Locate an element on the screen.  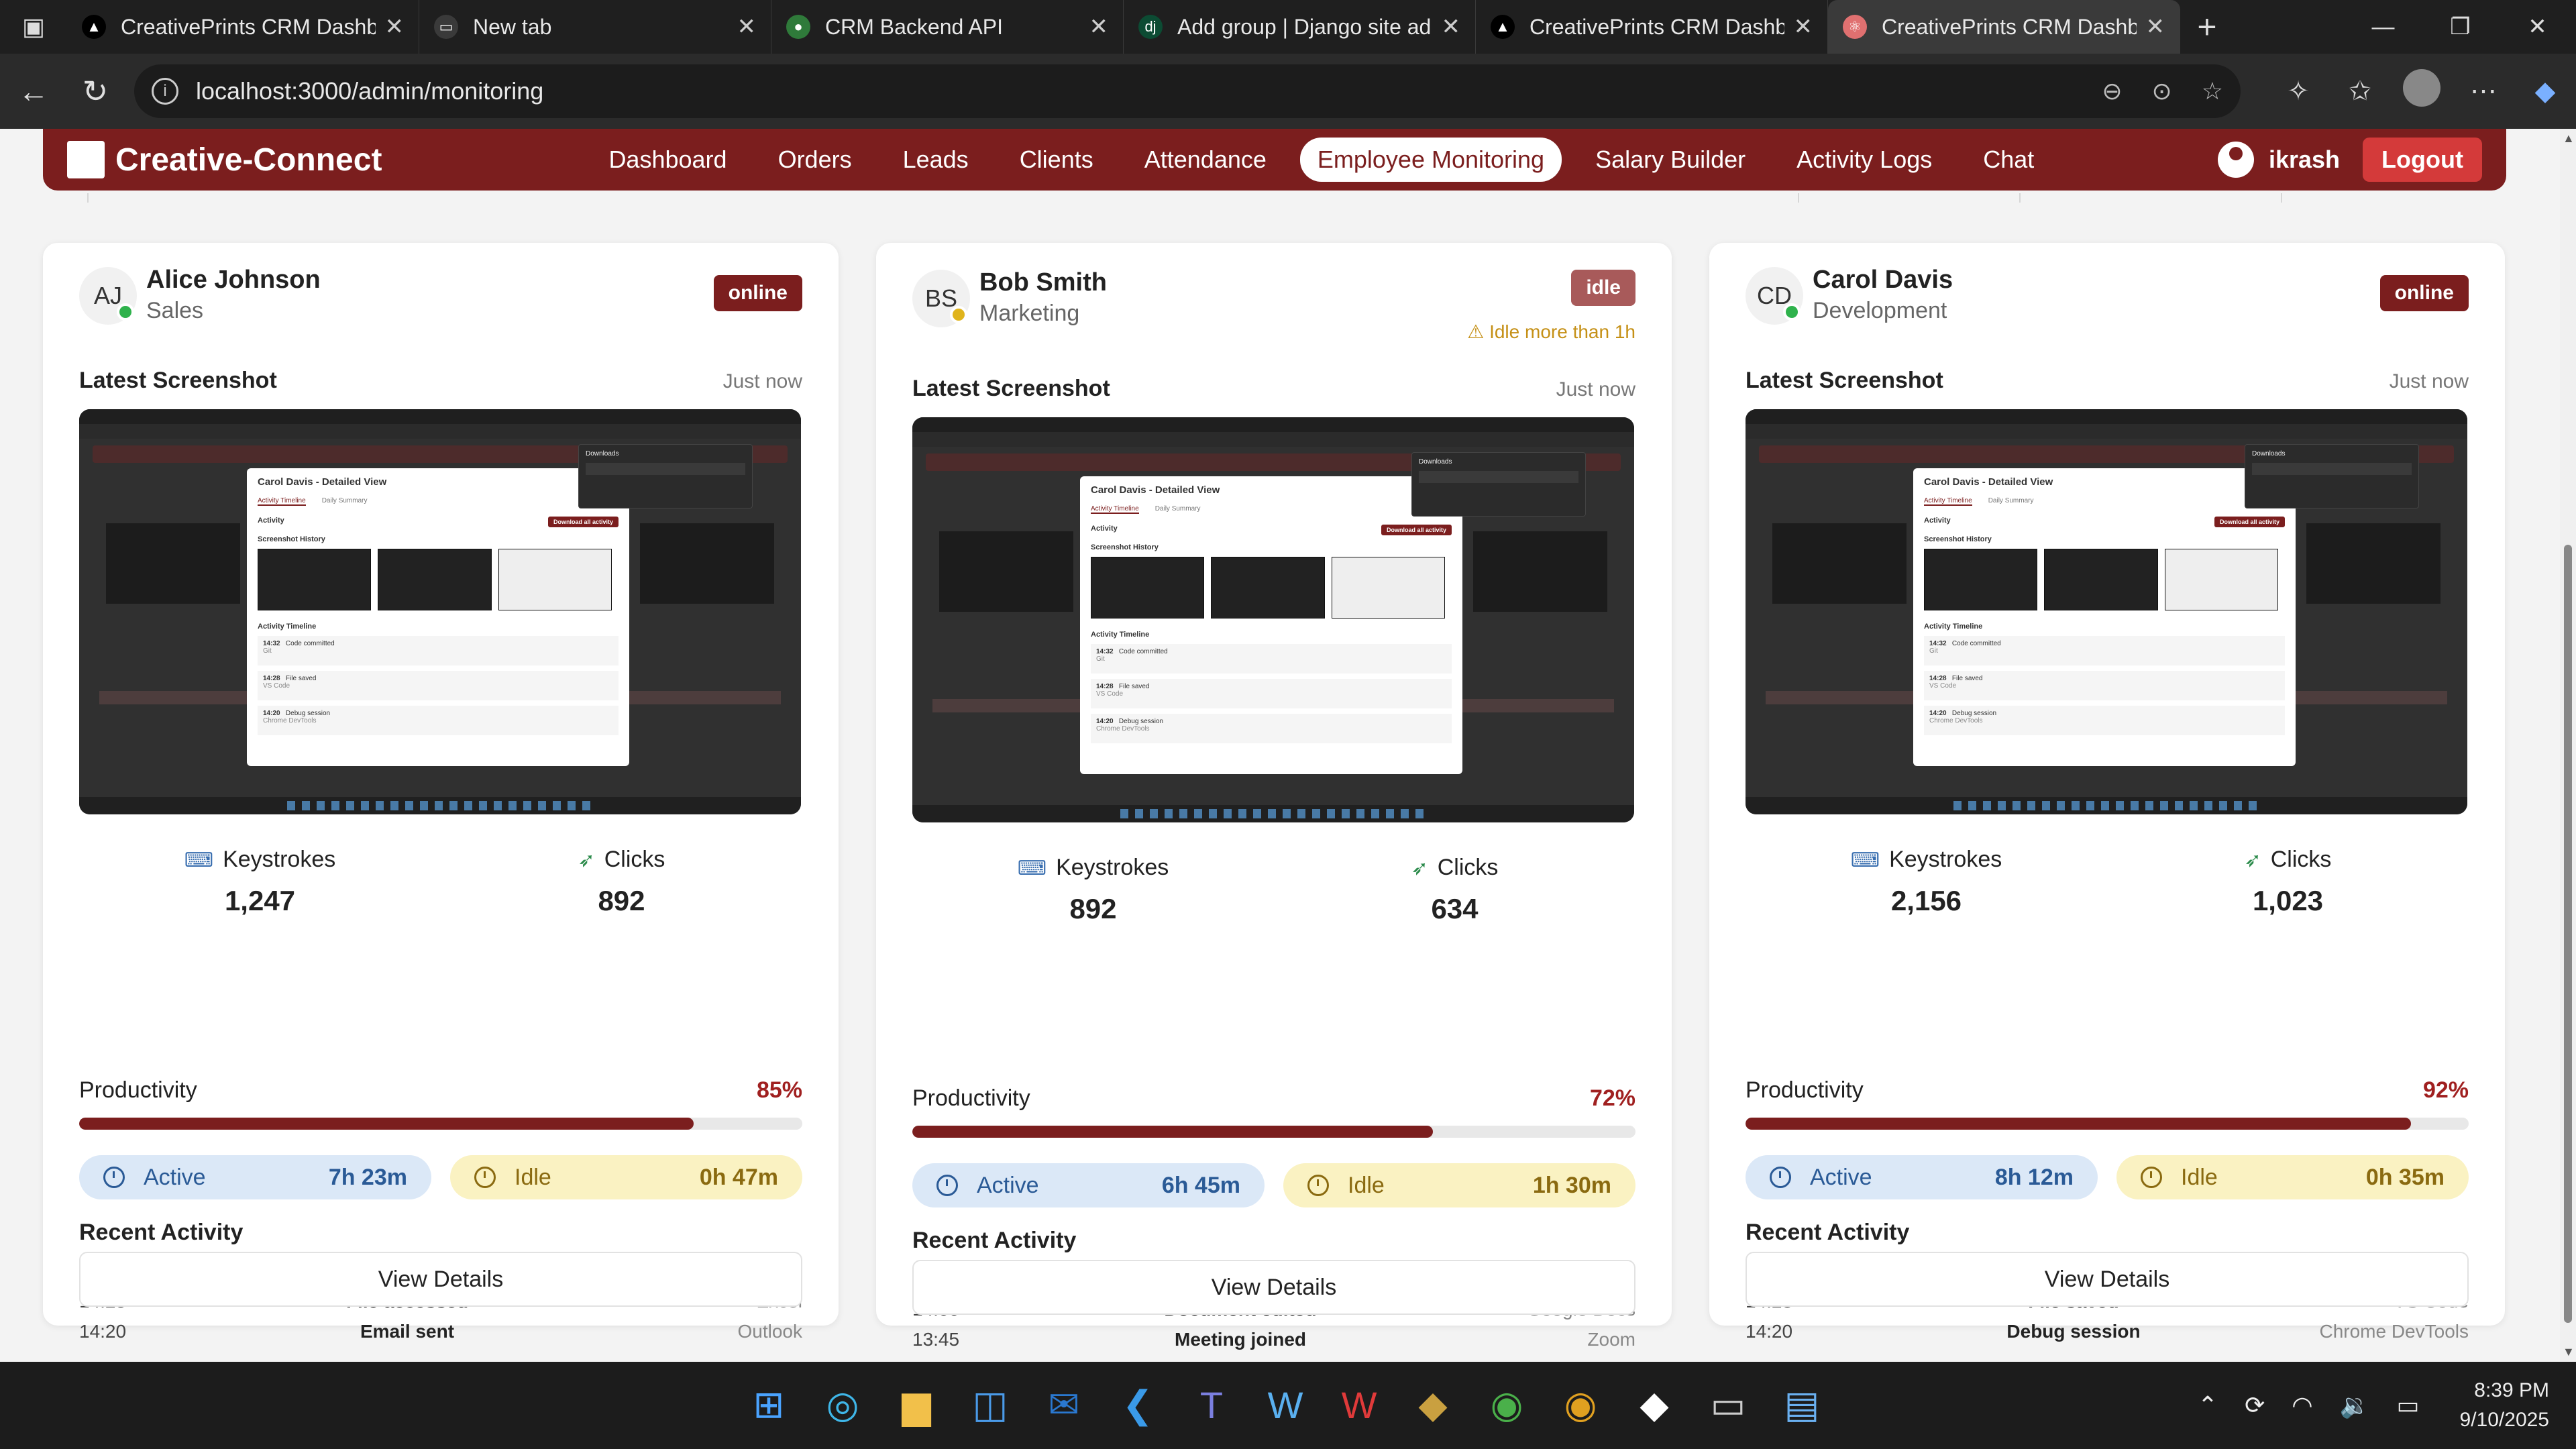
extensions-icon: ✧ is located at coordinates (2298, 91).